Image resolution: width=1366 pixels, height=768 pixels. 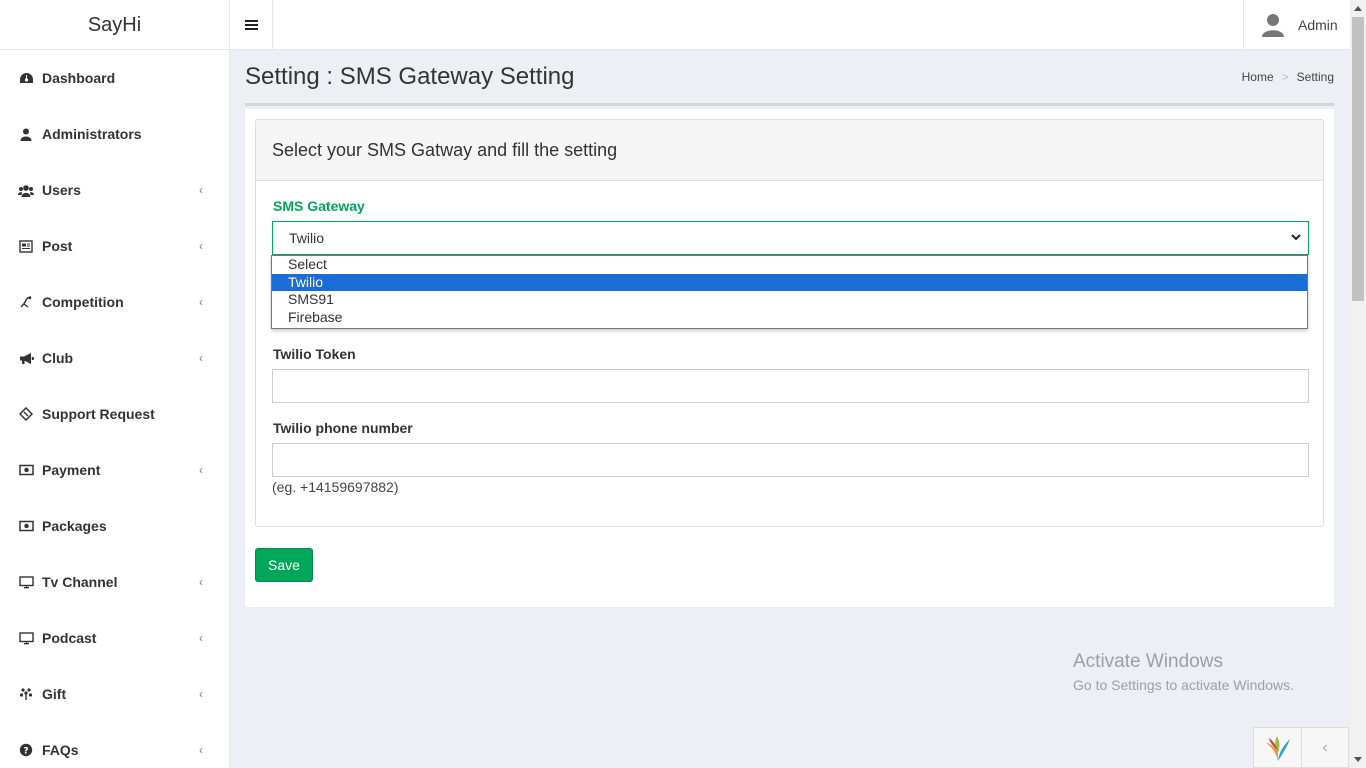 What do you see at coordinates (789, 318) in the screenshot?
I see `sms-gateway-option-firebase: Firebase` at bounding box center [789, 318].